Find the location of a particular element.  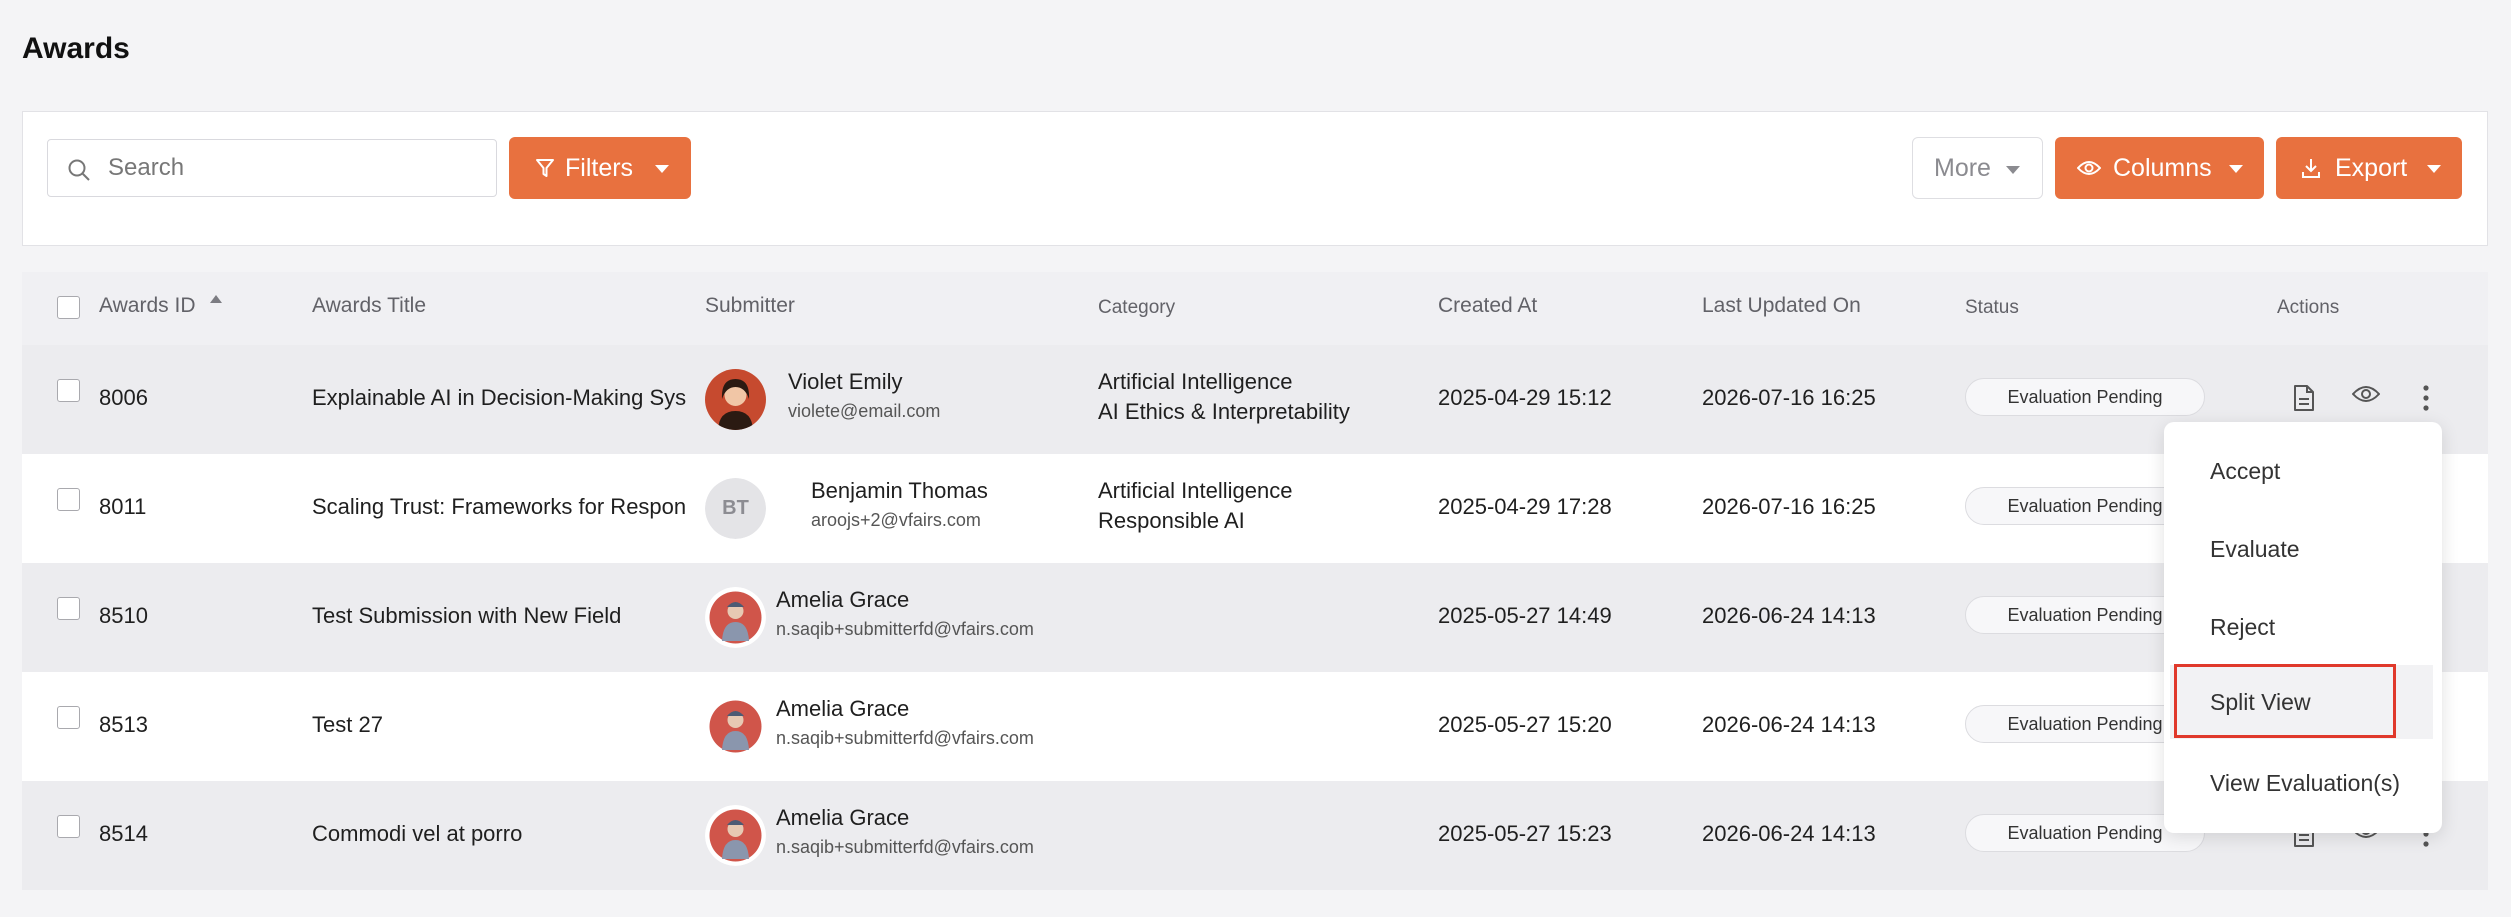

export-label: Export is located at coordinates (2371, 167).